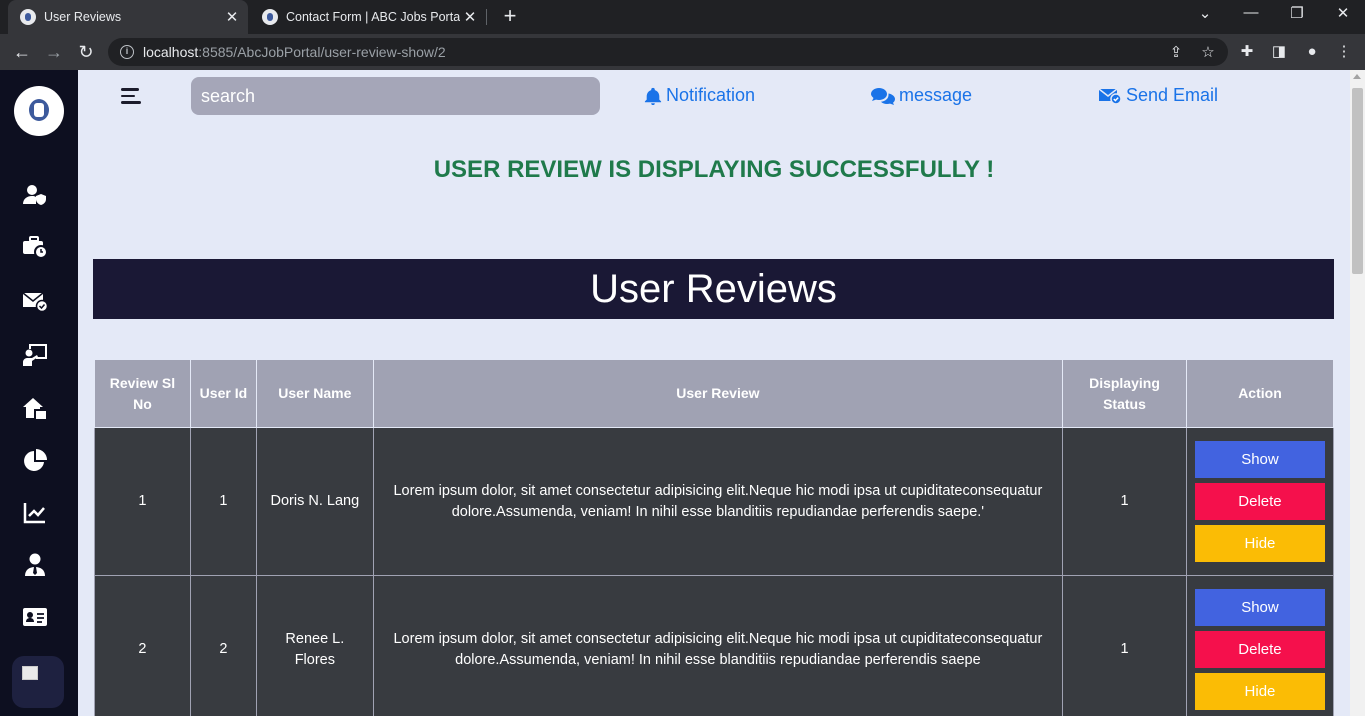  I want to click on minimize-icon: —, so click(1251, 12).